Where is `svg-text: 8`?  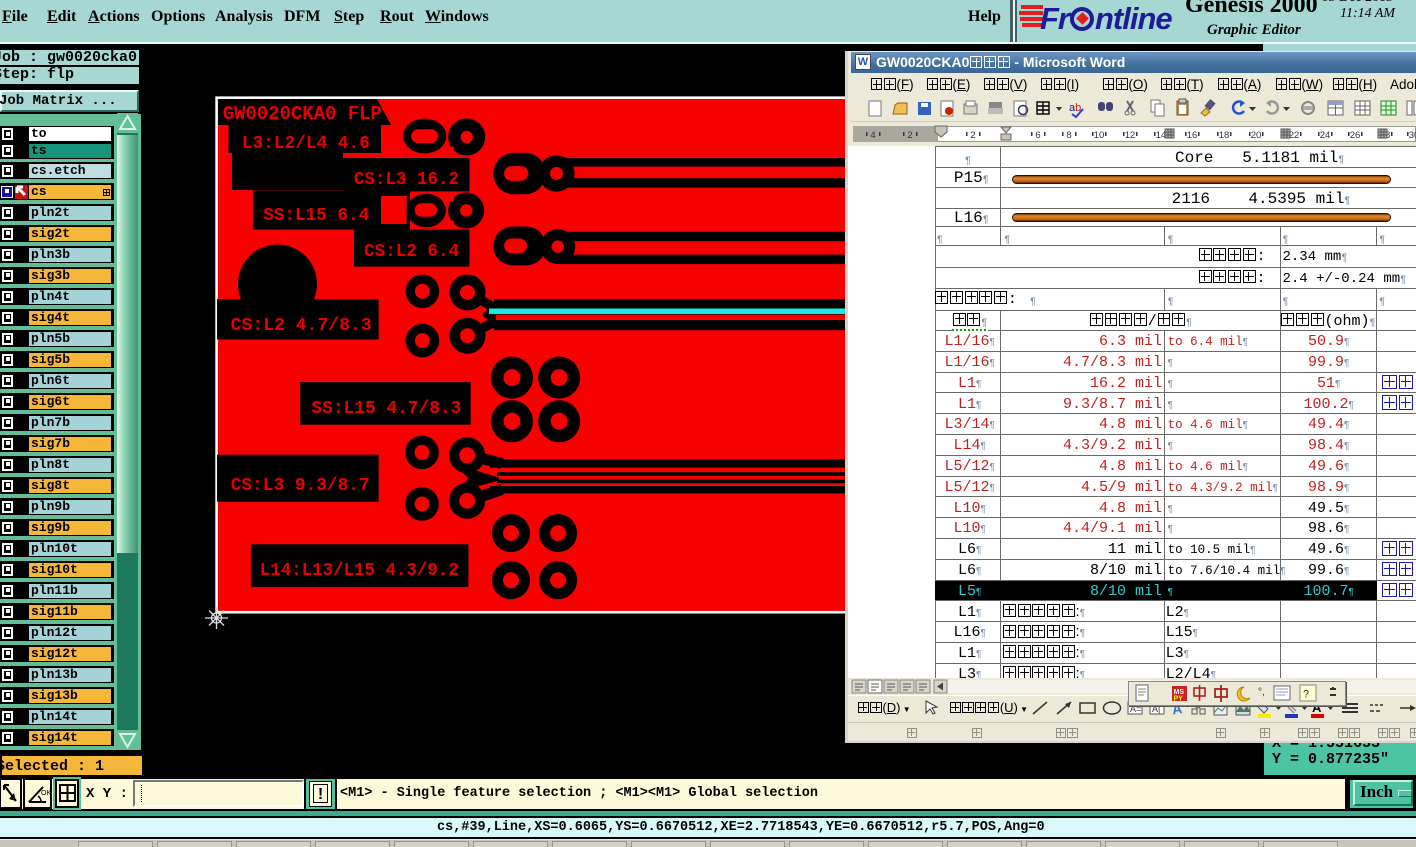
svg-text: 8 is located at coordinates (1068, 135).